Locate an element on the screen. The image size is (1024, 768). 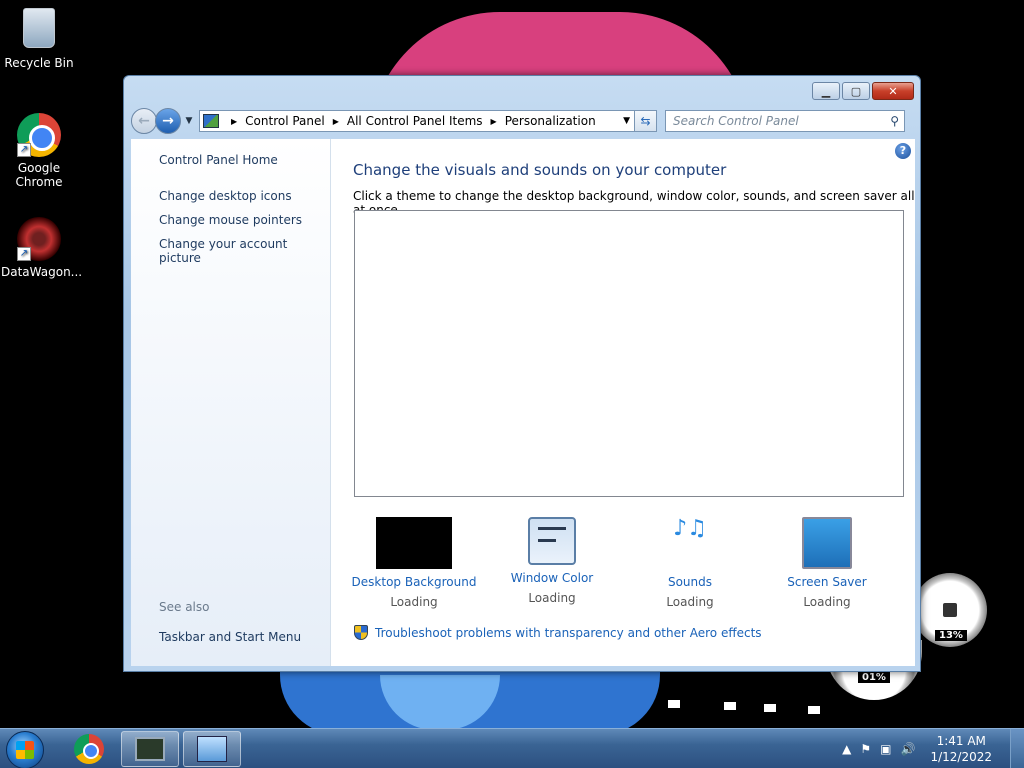
minimize-icon: ▁ is located at coordinates (826, 91).